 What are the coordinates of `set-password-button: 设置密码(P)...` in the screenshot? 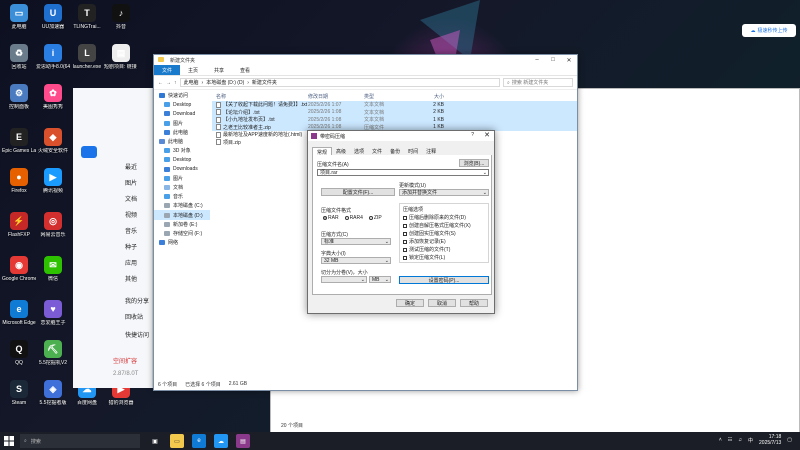 It's located at (444, 280).